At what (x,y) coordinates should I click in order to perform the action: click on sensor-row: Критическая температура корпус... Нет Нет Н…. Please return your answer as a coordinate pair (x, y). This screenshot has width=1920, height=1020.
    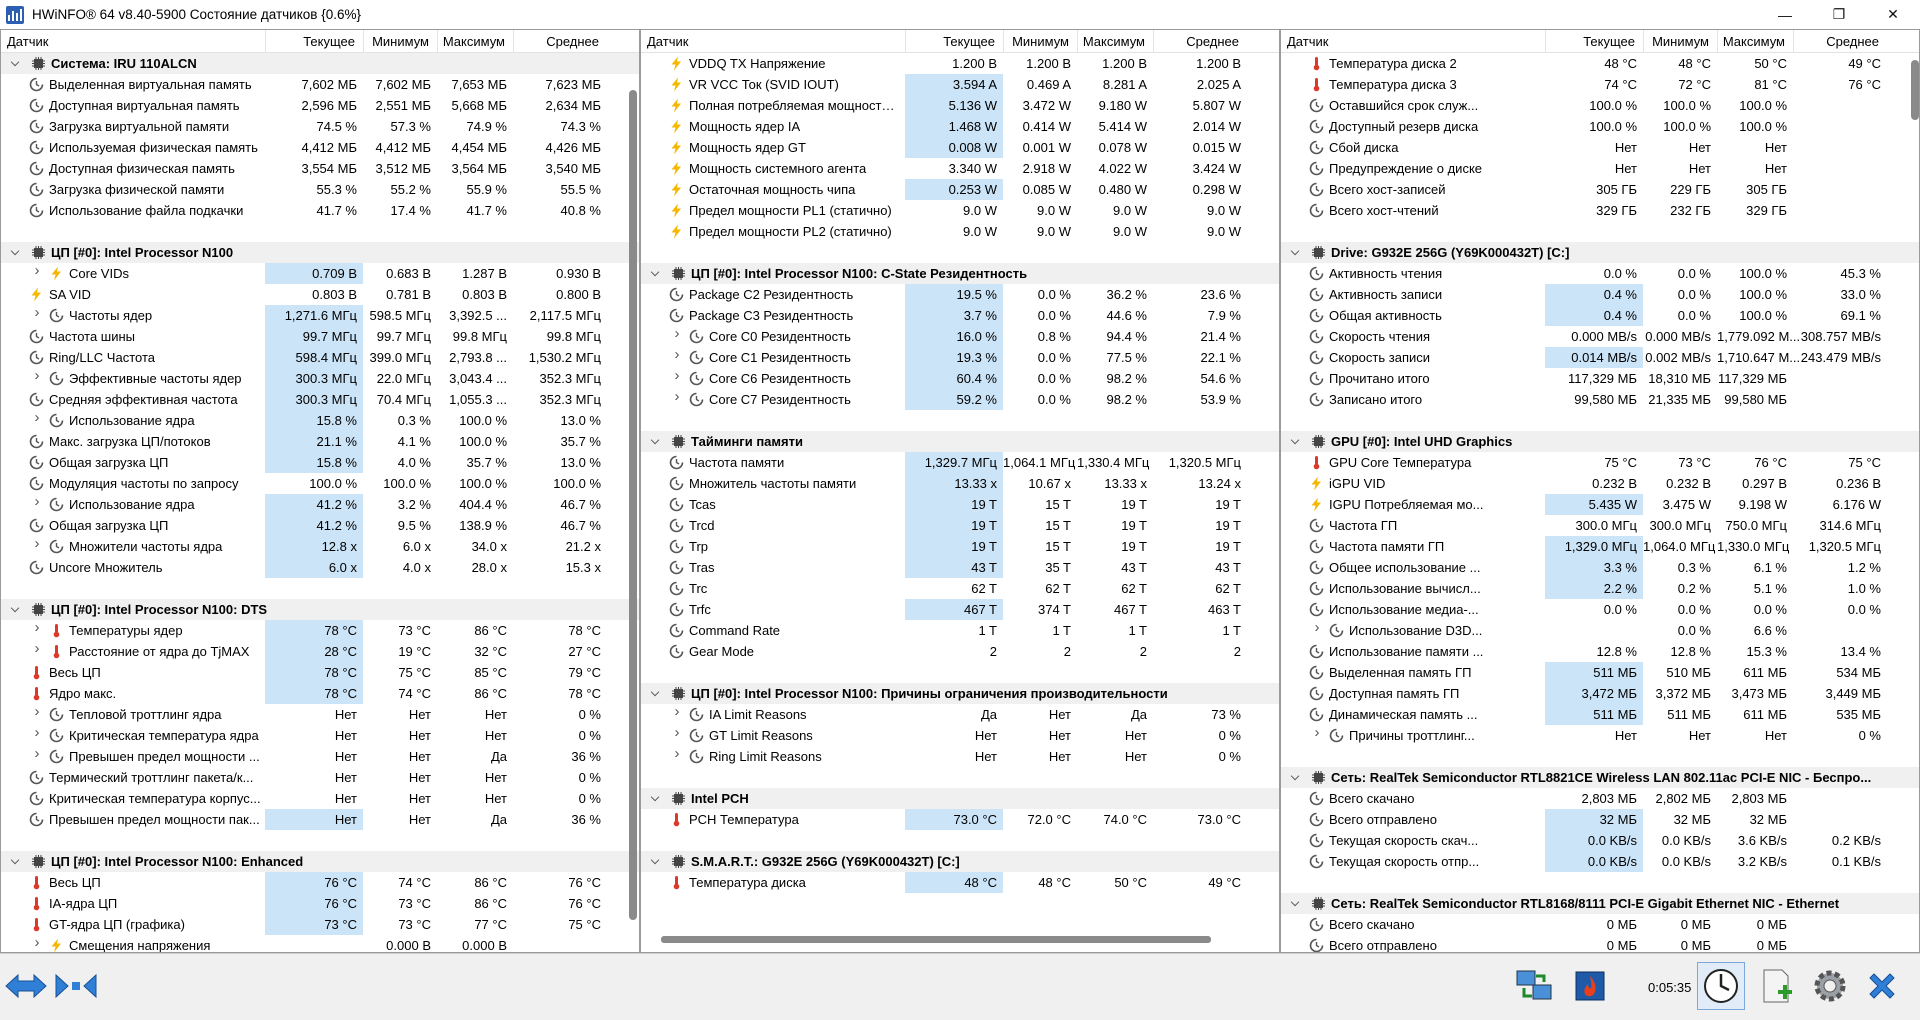
    Looking at the image, I should click on (320, 798).